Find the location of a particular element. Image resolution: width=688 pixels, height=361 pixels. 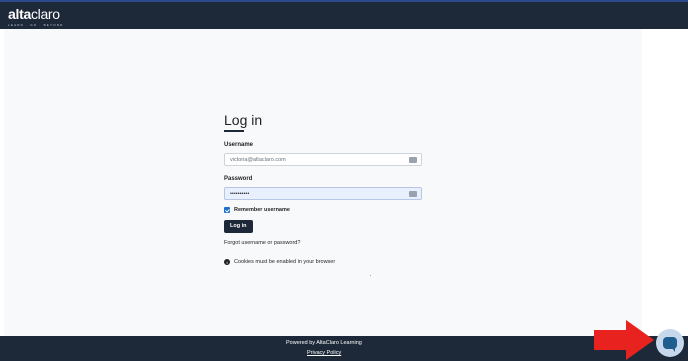

remember-checkbox is located at coordinates (227, 210).